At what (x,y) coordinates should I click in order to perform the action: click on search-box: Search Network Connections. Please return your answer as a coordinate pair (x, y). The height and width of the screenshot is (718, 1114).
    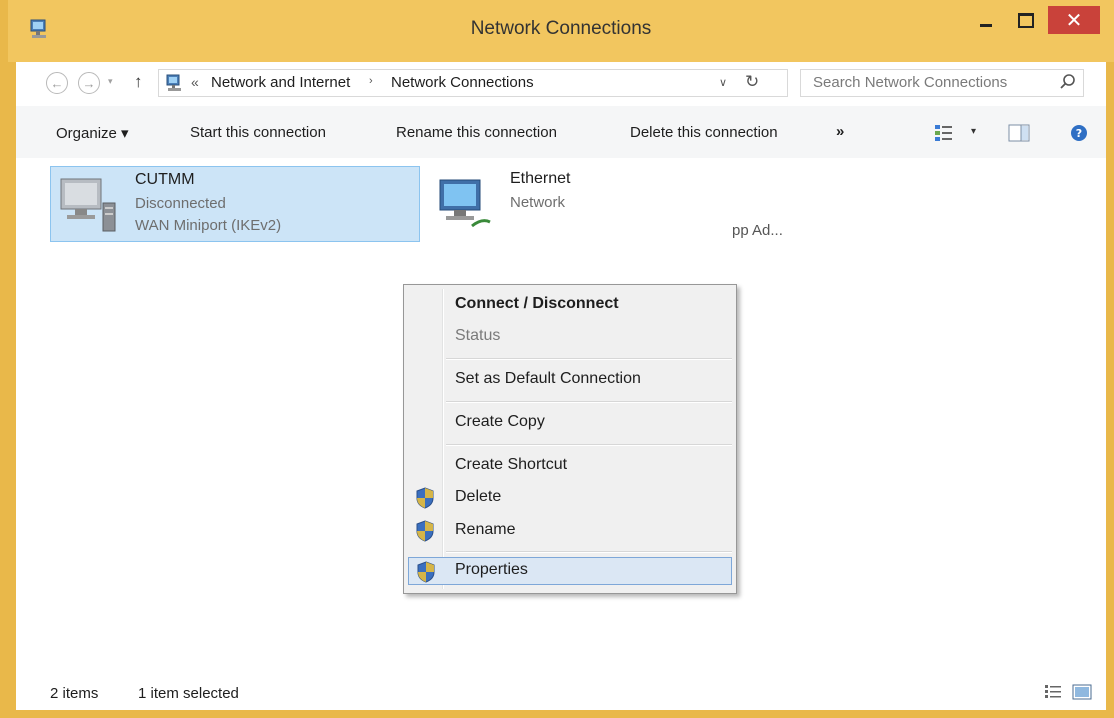
    Looking at the image, I should click on (942, 83).